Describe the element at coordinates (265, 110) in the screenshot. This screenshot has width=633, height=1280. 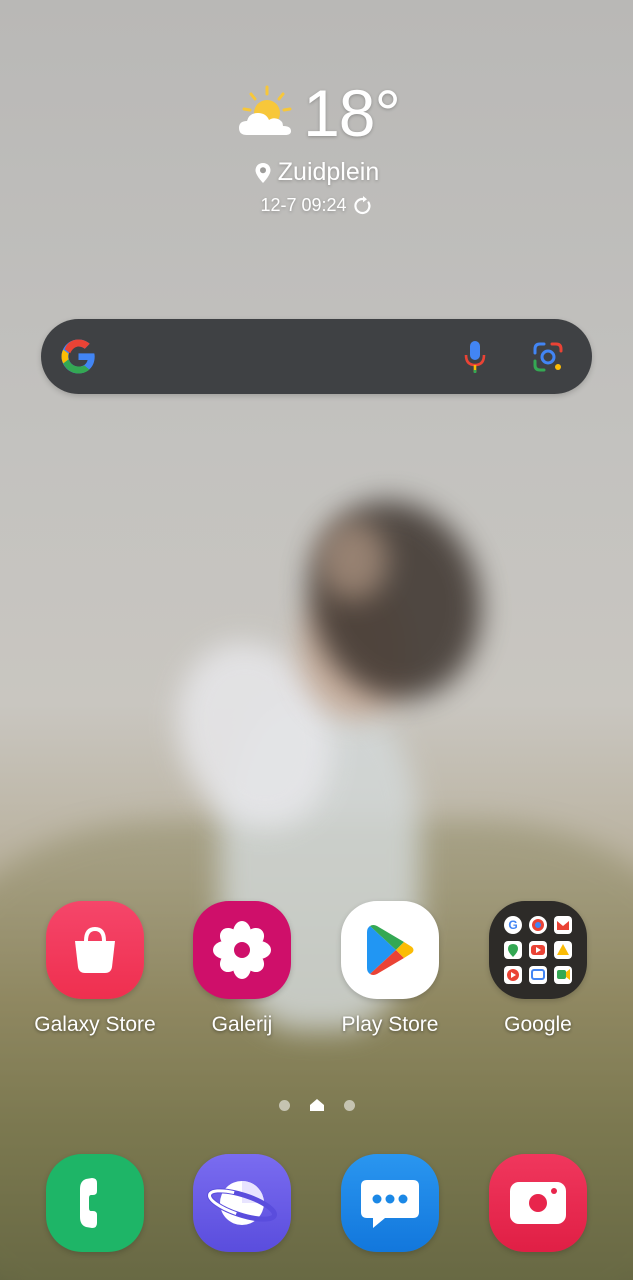
I see `partly-sunny-icon` at that location.